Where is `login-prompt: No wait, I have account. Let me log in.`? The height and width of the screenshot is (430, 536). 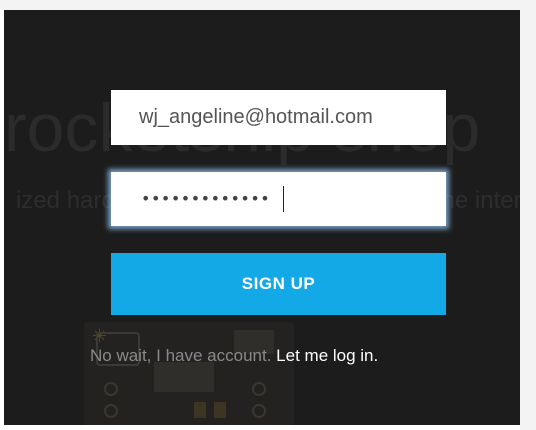 login-prompt: No wait, I have account. Let me log in. is located at coordinates (290, 356).